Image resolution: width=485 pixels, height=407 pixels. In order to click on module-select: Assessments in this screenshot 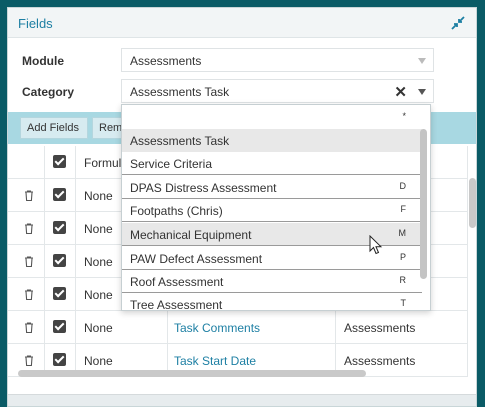, I will do `click(277, 60)`.